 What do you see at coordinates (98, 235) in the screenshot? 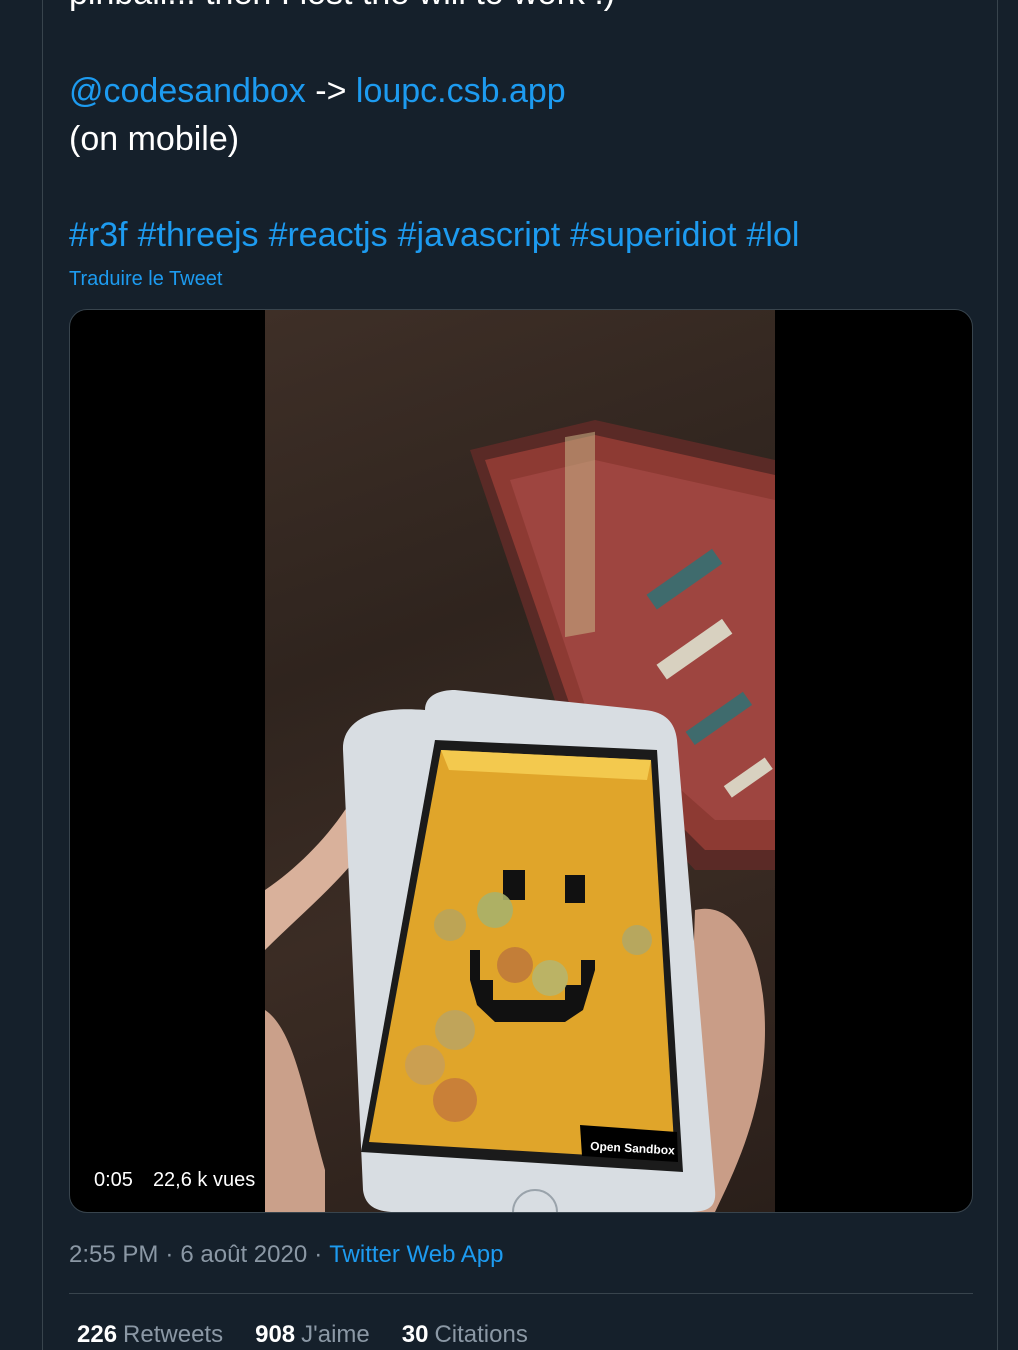
I see `hashtag-link: #r3f` at bounding box center [98, 235].